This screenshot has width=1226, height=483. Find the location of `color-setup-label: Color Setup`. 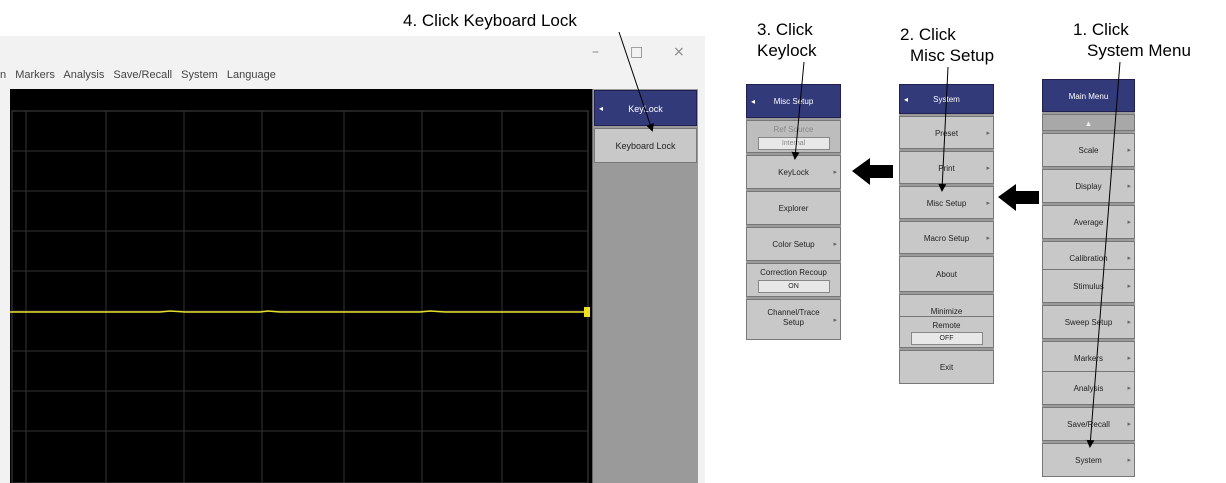

color-setup-label: Color Setup is located at coordinates (793, 244).